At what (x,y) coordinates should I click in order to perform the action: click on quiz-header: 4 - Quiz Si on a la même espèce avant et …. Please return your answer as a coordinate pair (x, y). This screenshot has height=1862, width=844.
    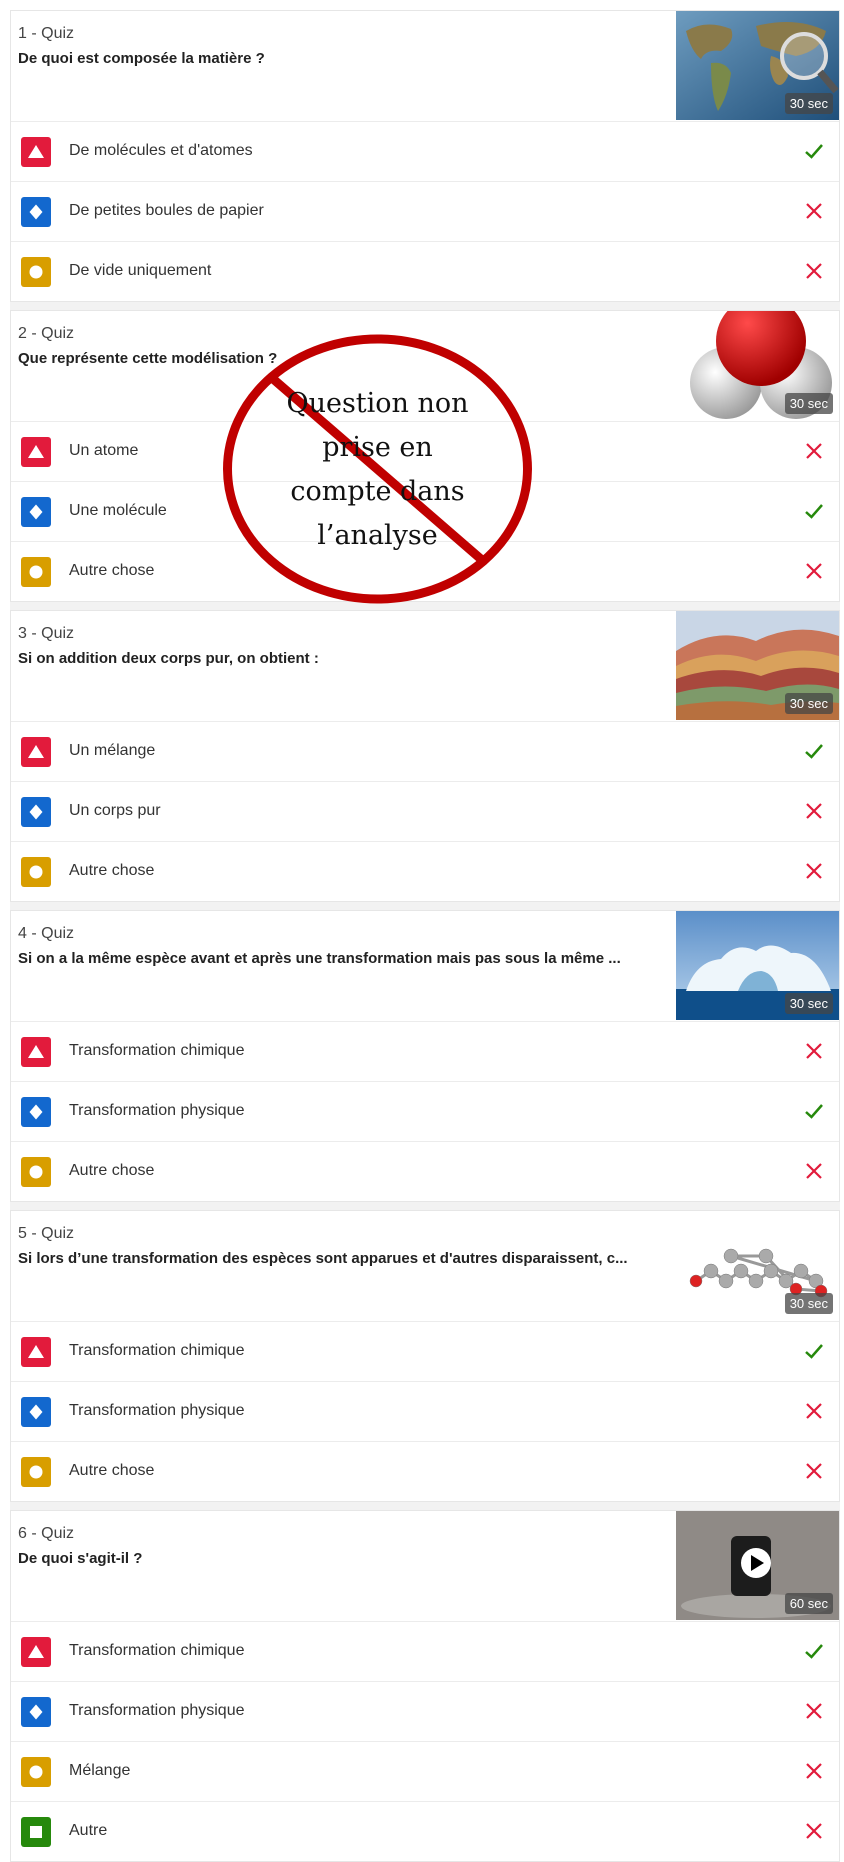
    Looking at the image, I should click on (425, 966).